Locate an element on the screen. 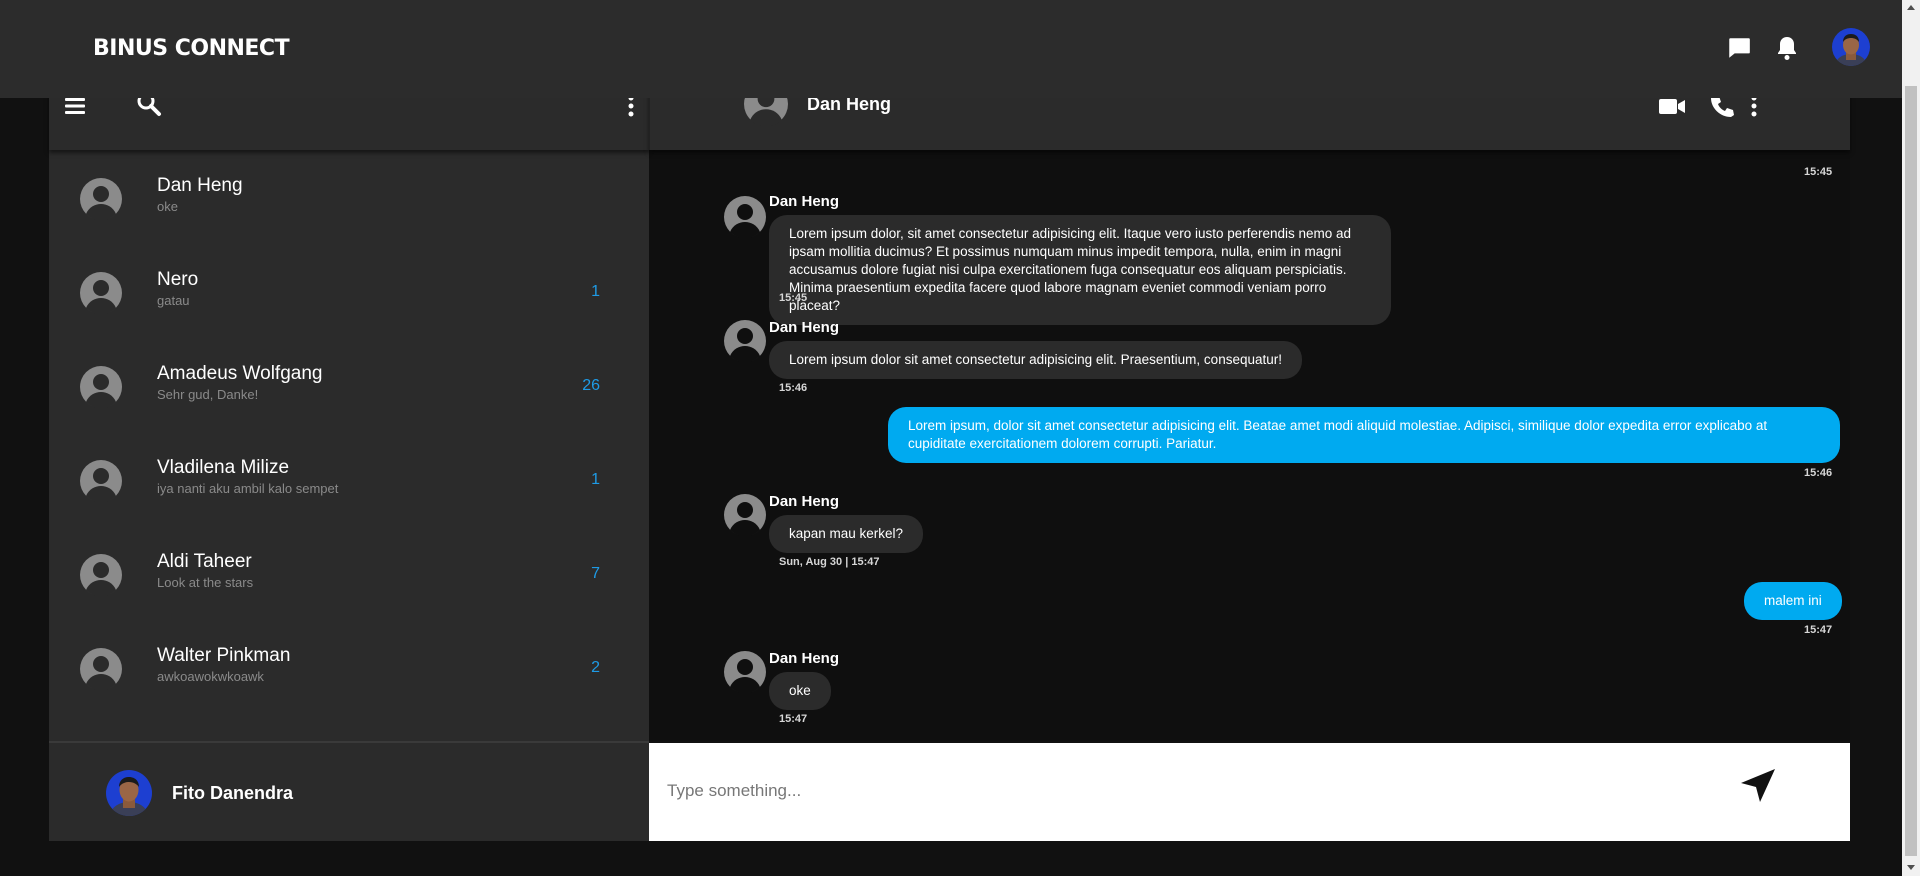  top-navbar: BINUS CONNECT is located at coordinates (951, 49).